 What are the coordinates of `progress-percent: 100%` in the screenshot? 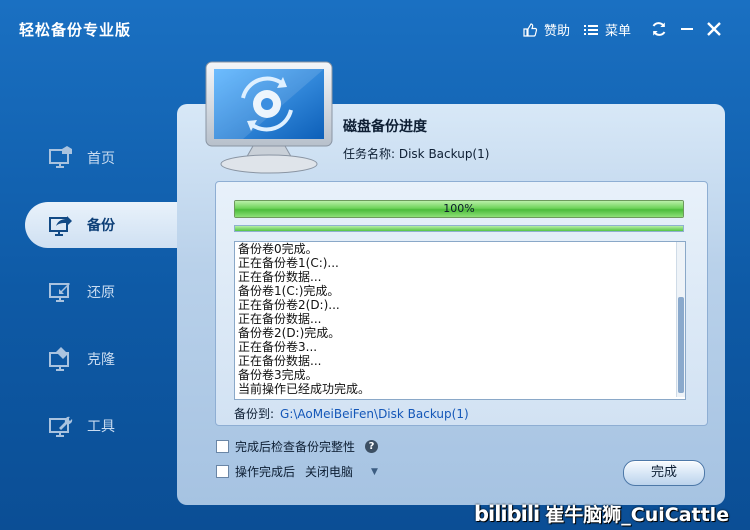 It's located at (459, 208).